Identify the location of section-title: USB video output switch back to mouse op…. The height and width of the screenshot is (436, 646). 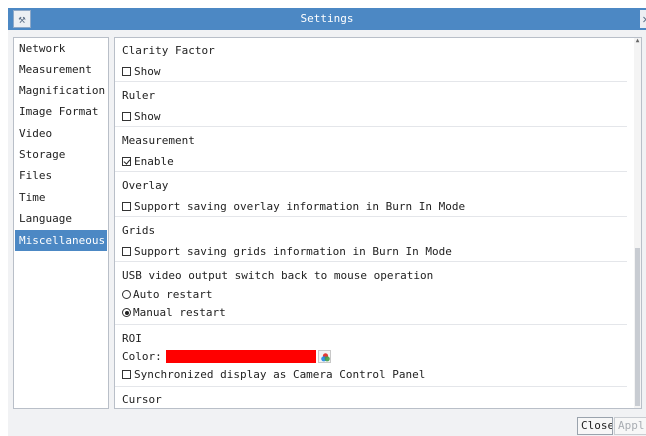
(278, 275).